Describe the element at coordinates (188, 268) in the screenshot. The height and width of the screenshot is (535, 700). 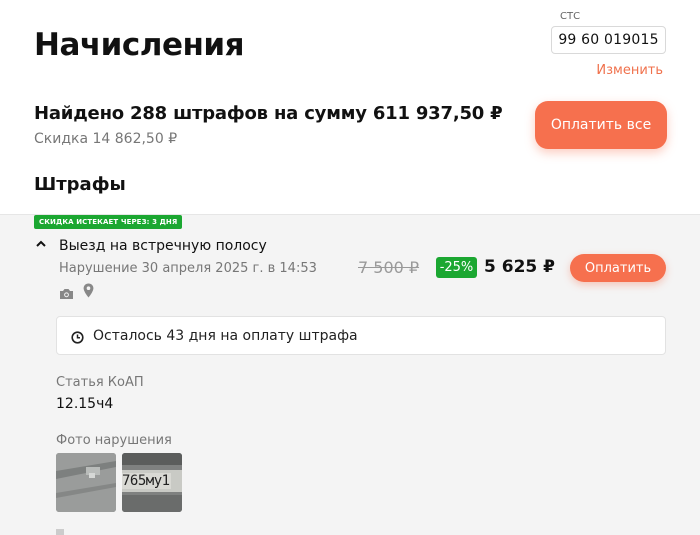
I see `fine-date: Нарушение 30 апреля 2025 г. в 14:53` at that location.